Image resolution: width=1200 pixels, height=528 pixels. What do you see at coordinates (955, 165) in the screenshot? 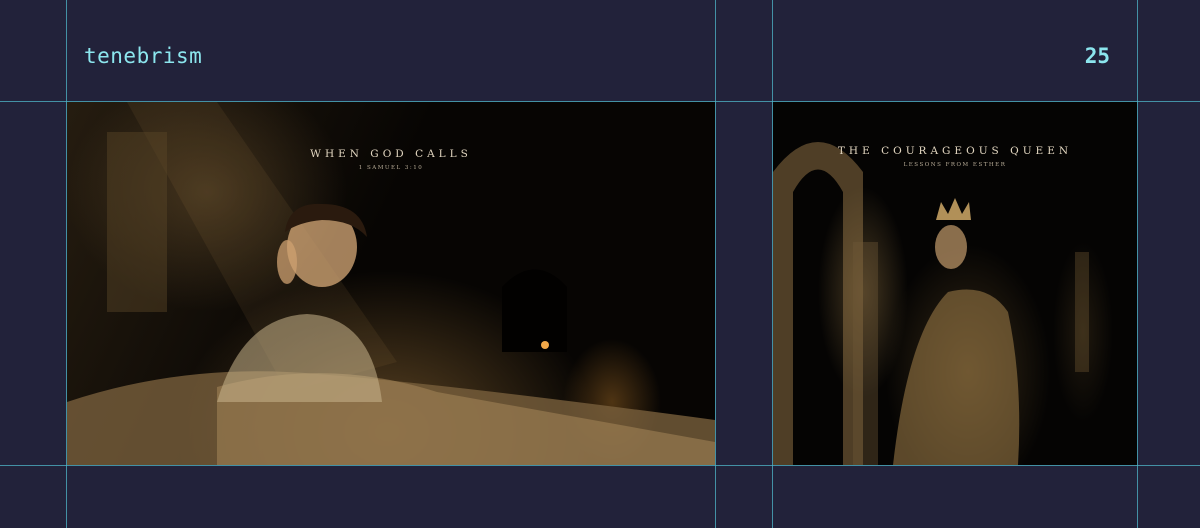
I see `artwork-subtitle: LESSONS FROM ESTHER` at bounding box center [955, 165].